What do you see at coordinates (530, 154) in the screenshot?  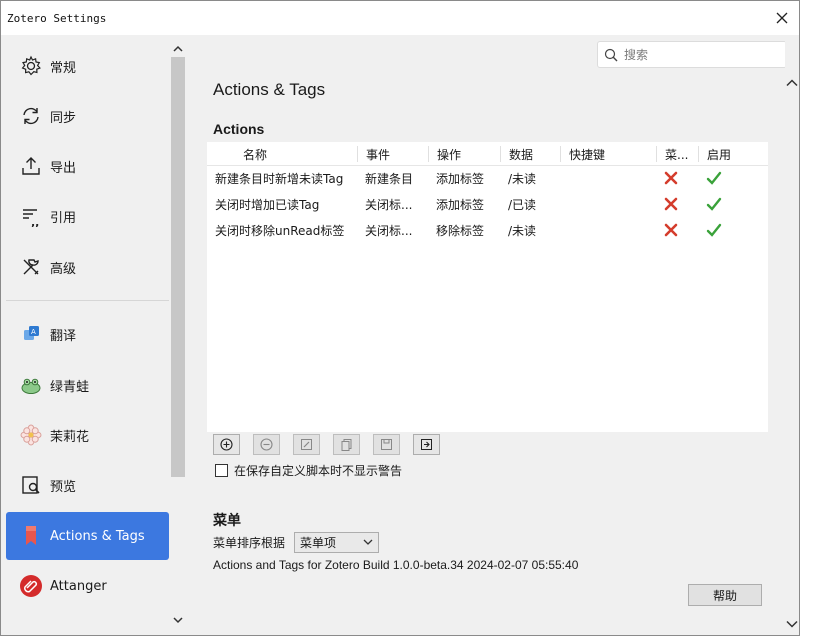 I see `column-header-data: 数据` at bounding box center [530, 154].